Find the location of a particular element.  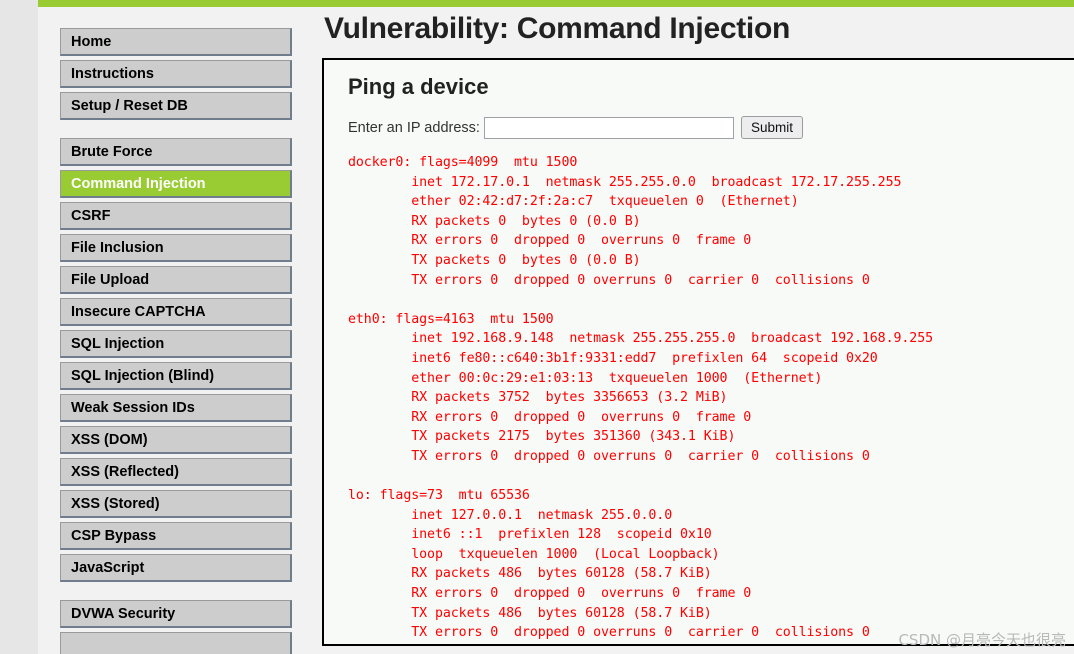

ping-form: Enter an IP address: Submit is located at coordinates (711, 127).